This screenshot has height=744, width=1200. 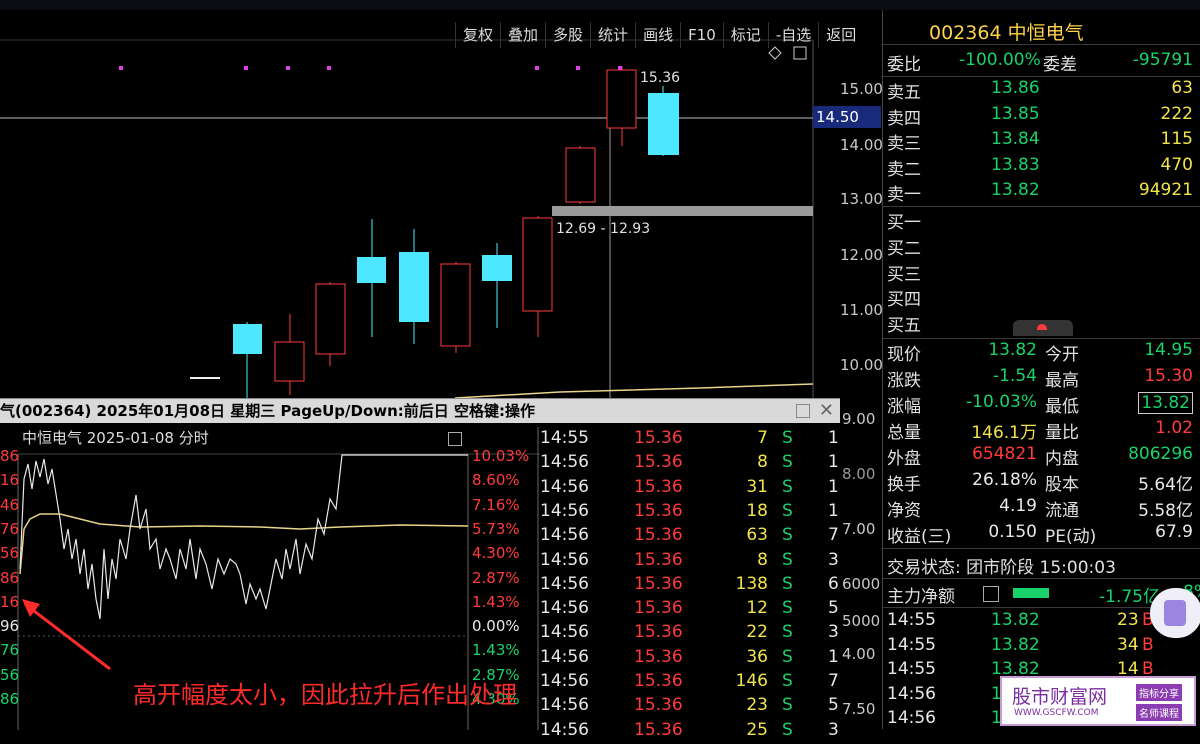 What do you see at coordinates (1015, 139) in the screenshot?
I see `sell-price: 13.84` at bounding box center [1015, 139].